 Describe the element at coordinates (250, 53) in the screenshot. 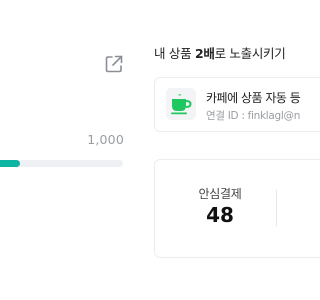

I see `section-title-part2: 로 노출시키기` at that location.